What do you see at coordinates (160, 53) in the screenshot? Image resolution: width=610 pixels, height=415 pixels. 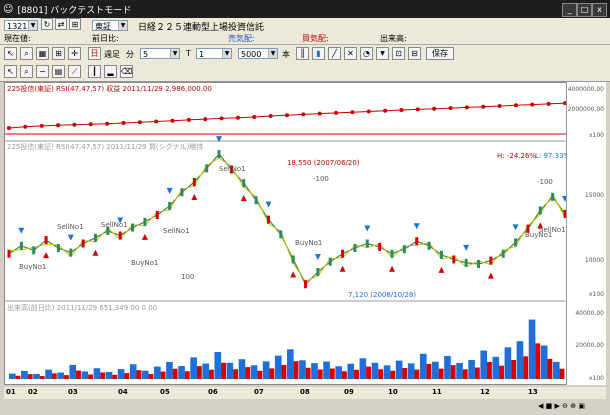 I see `period-select: 5 ▼` at bounding box center [160, 53].